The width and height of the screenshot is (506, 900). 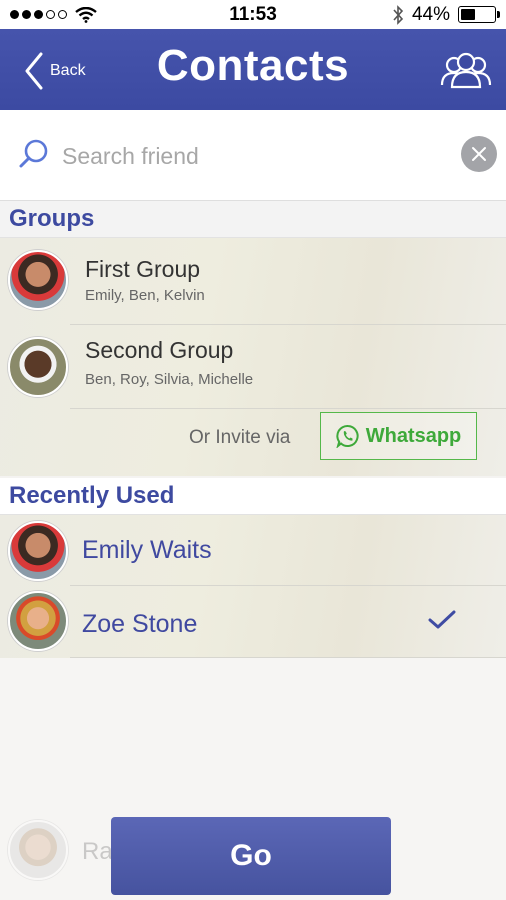 What do you see at coordinates (159, 350) in the screenshot?
I see `group-name: Second Group` at bounding box center [159, 350].